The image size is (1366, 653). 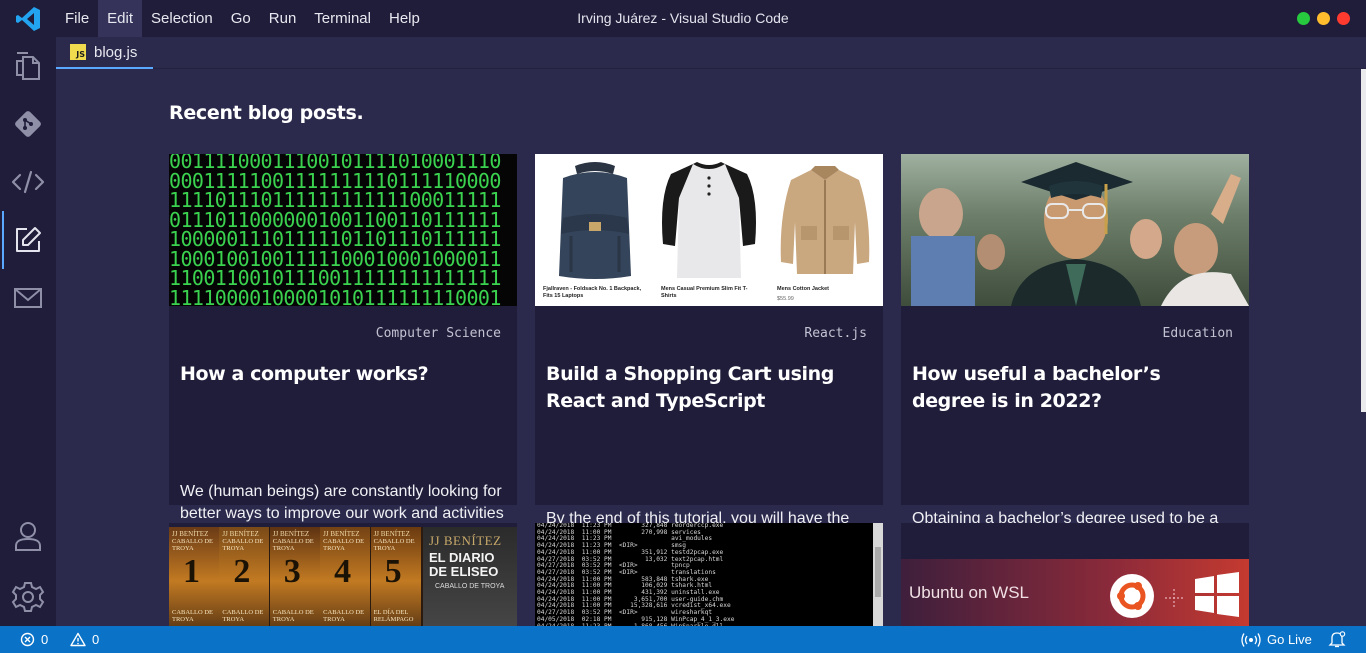 I want to click on menu-go: Go, so click(x=241, y=18).